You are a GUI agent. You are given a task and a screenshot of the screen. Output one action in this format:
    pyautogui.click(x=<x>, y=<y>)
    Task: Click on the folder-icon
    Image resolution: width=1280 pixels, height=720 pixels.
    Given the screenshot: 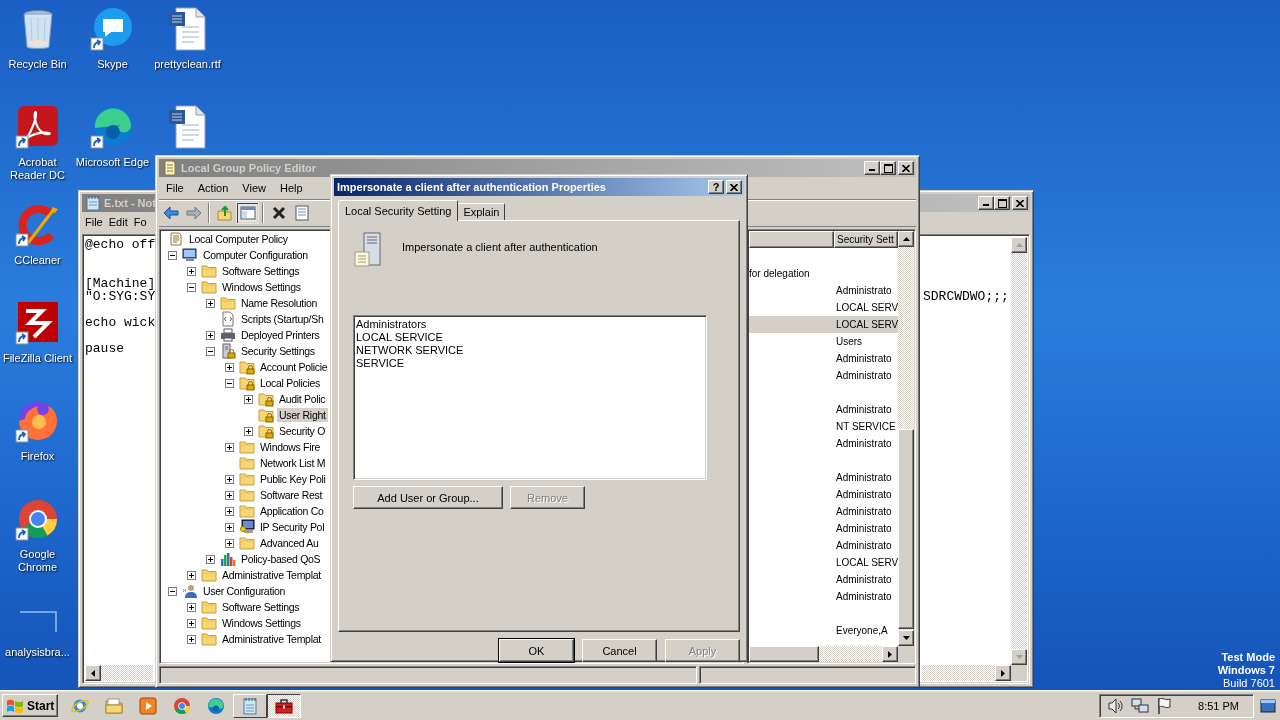 What is the action you would take?
    pyautogui.click(x=114, y=705)
    